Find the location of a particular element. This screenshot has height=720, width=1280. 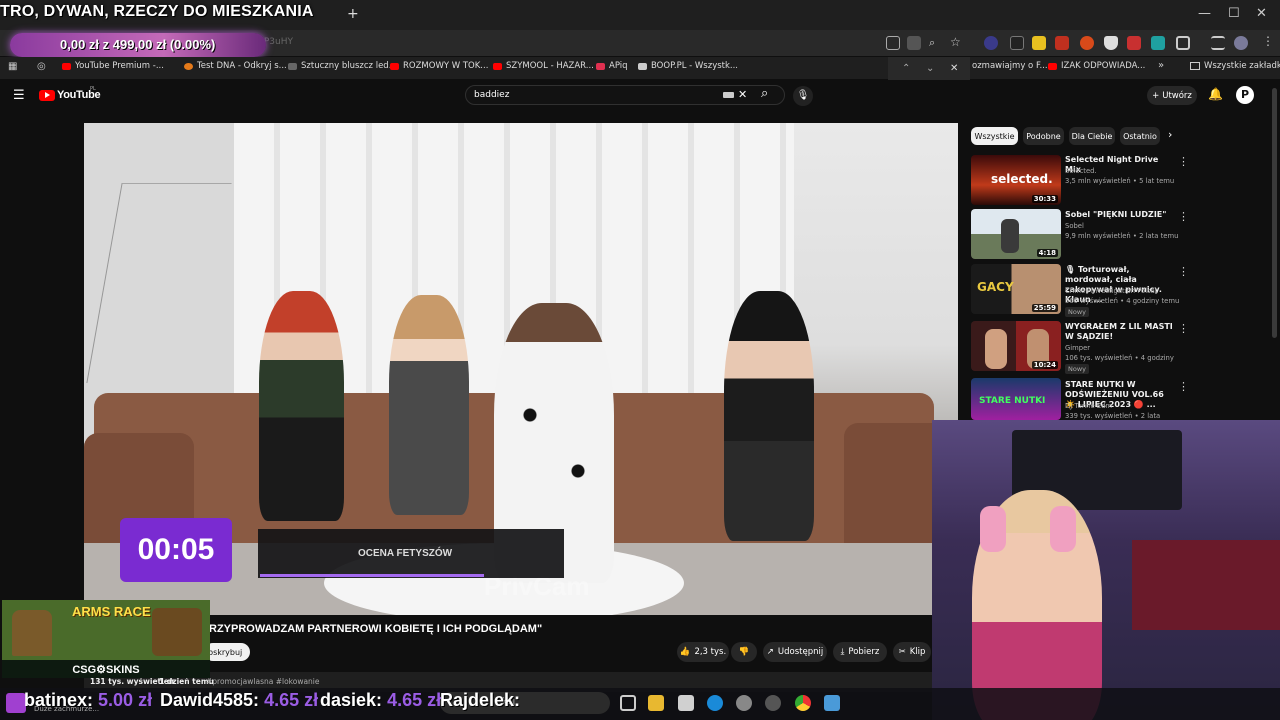

playlist-icon is located at coordinates (1218, 43).